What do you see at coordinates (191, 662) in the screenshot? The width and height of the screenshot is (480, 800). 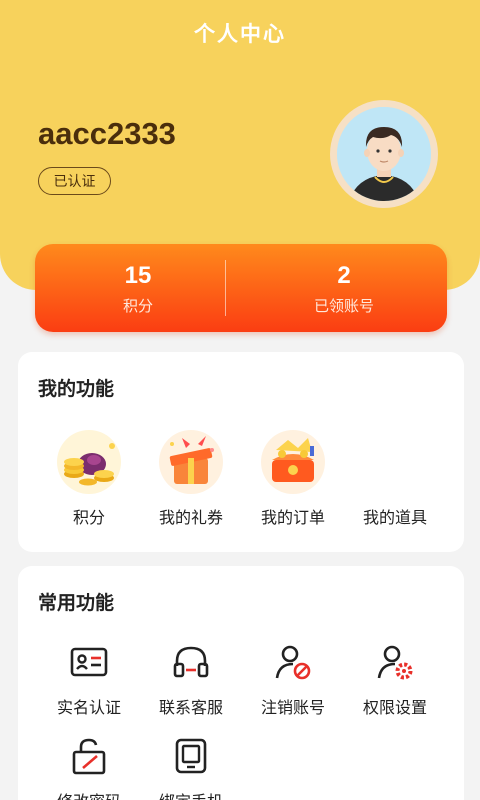 I see `headphones-icon` at bounding box center [191, 662].